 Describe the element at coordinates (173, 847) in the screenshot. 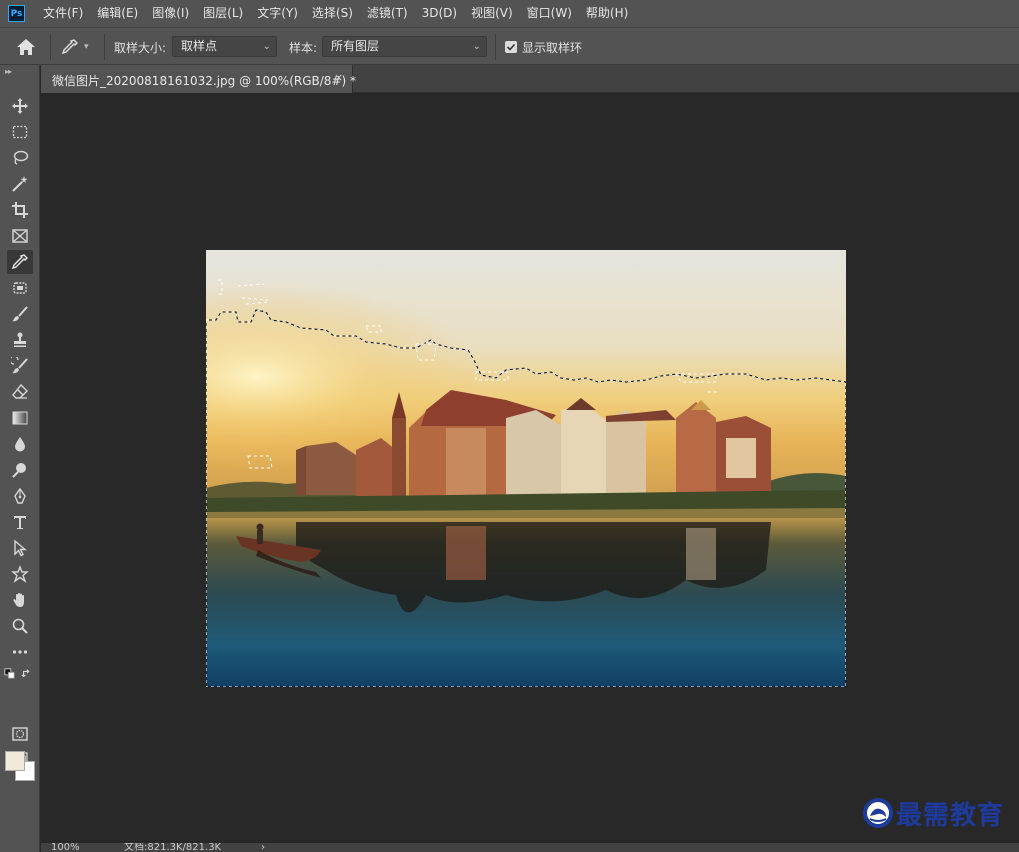

I see `document-size-info: 文档:821.3K/821.3K` at that location.